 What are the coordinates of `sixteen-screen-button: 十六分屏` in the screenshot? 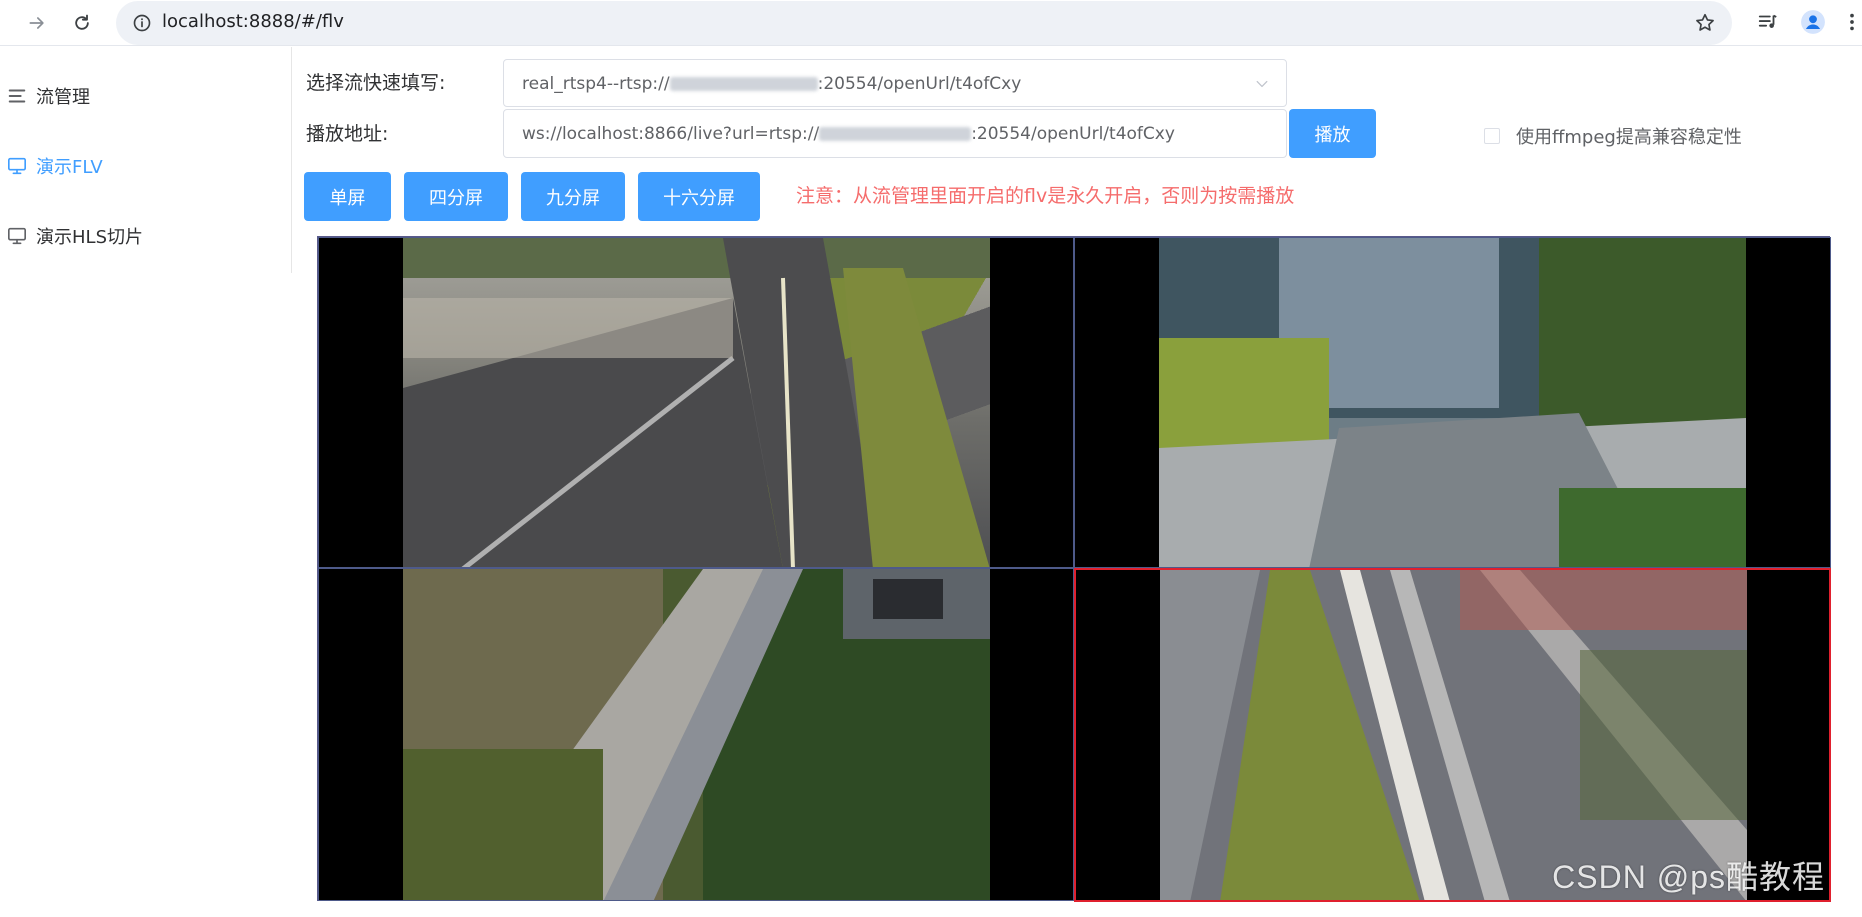 It's located at (699, 196).